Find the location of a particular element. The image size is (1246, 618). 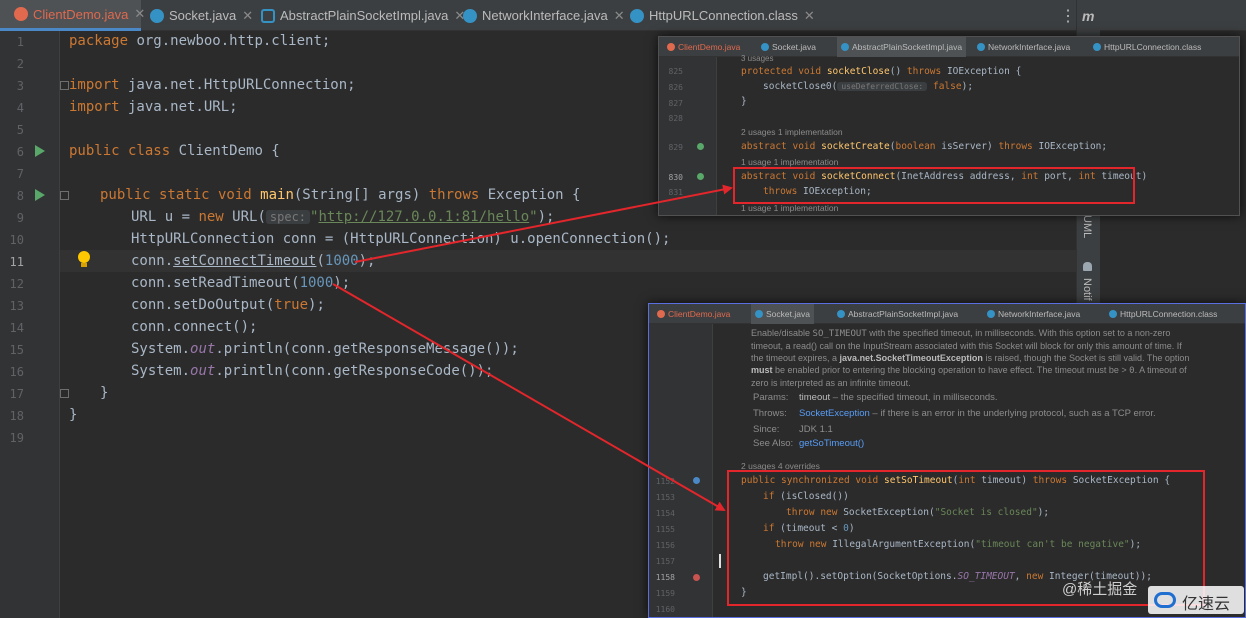

juejin-watermark: @稀土掘金 is located at coordinates (1100, 589).